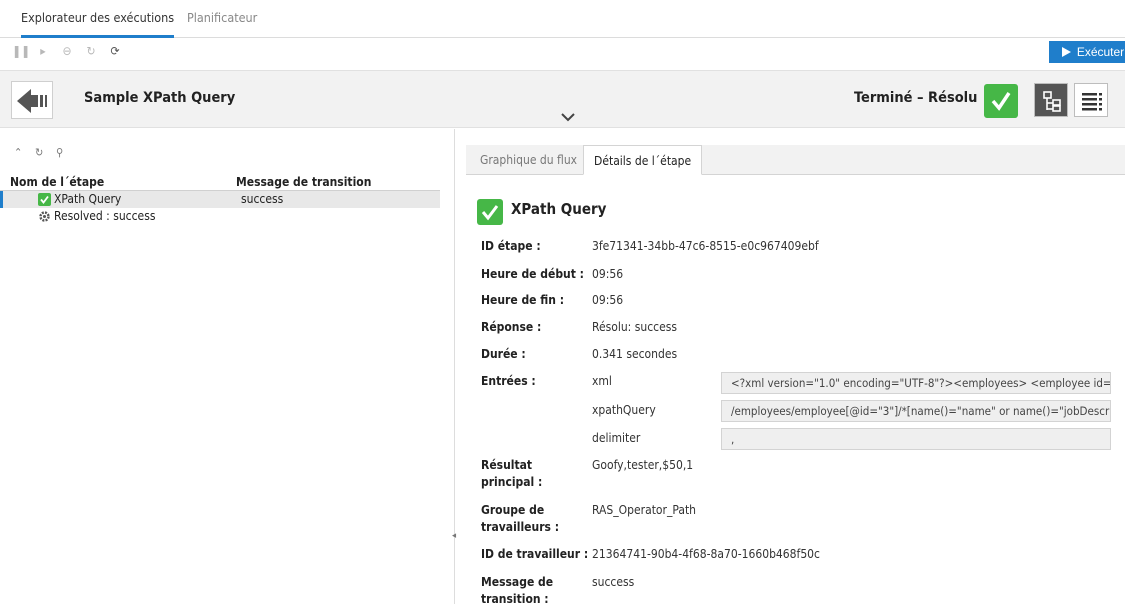 This screenshot has height=604, width=1125. Describe the element at coordinates (160, 98) in the screenshot. I see `flow-title: Sample XPath Query` at that location.